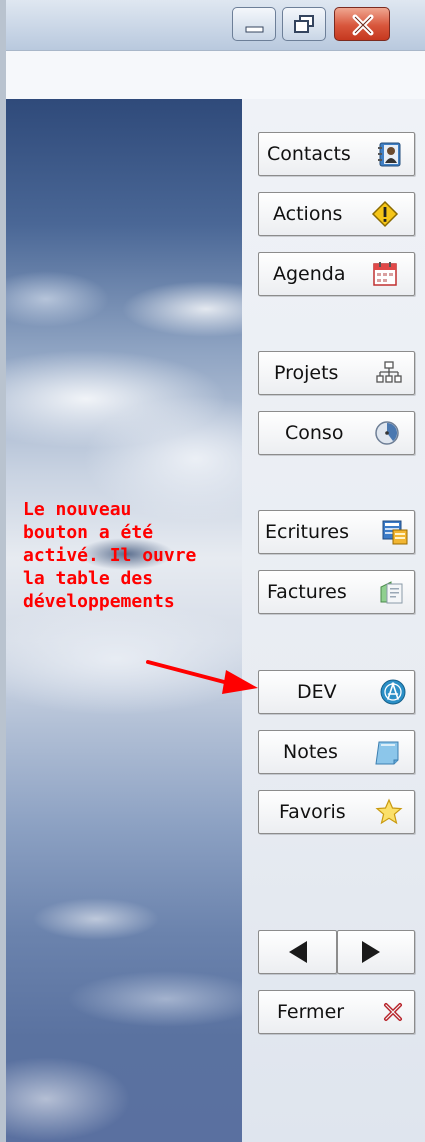 The width and height of the screenshot is (425, 1142). I want to click on clock-icon, so click(387, 433).